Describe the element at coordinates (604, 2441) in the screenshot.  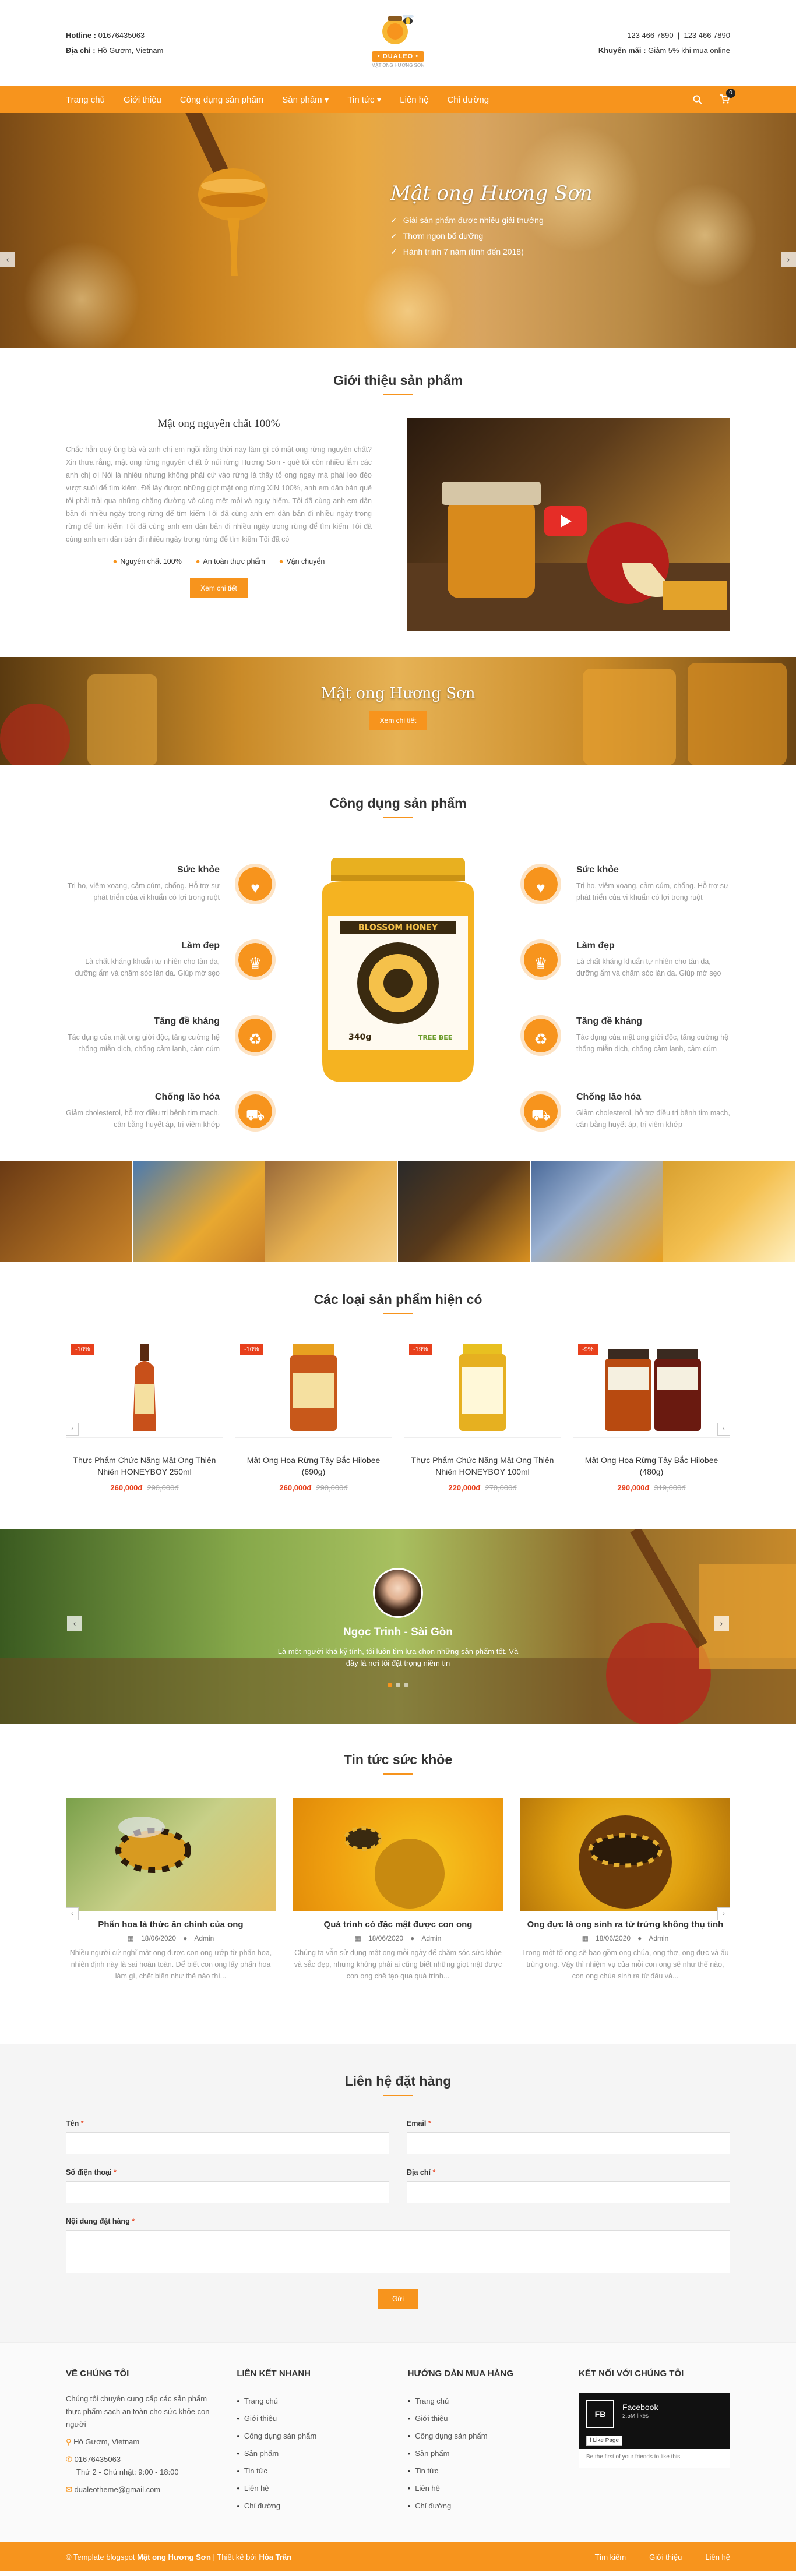
I see `facebook-like-button: f Like Page` at that location.